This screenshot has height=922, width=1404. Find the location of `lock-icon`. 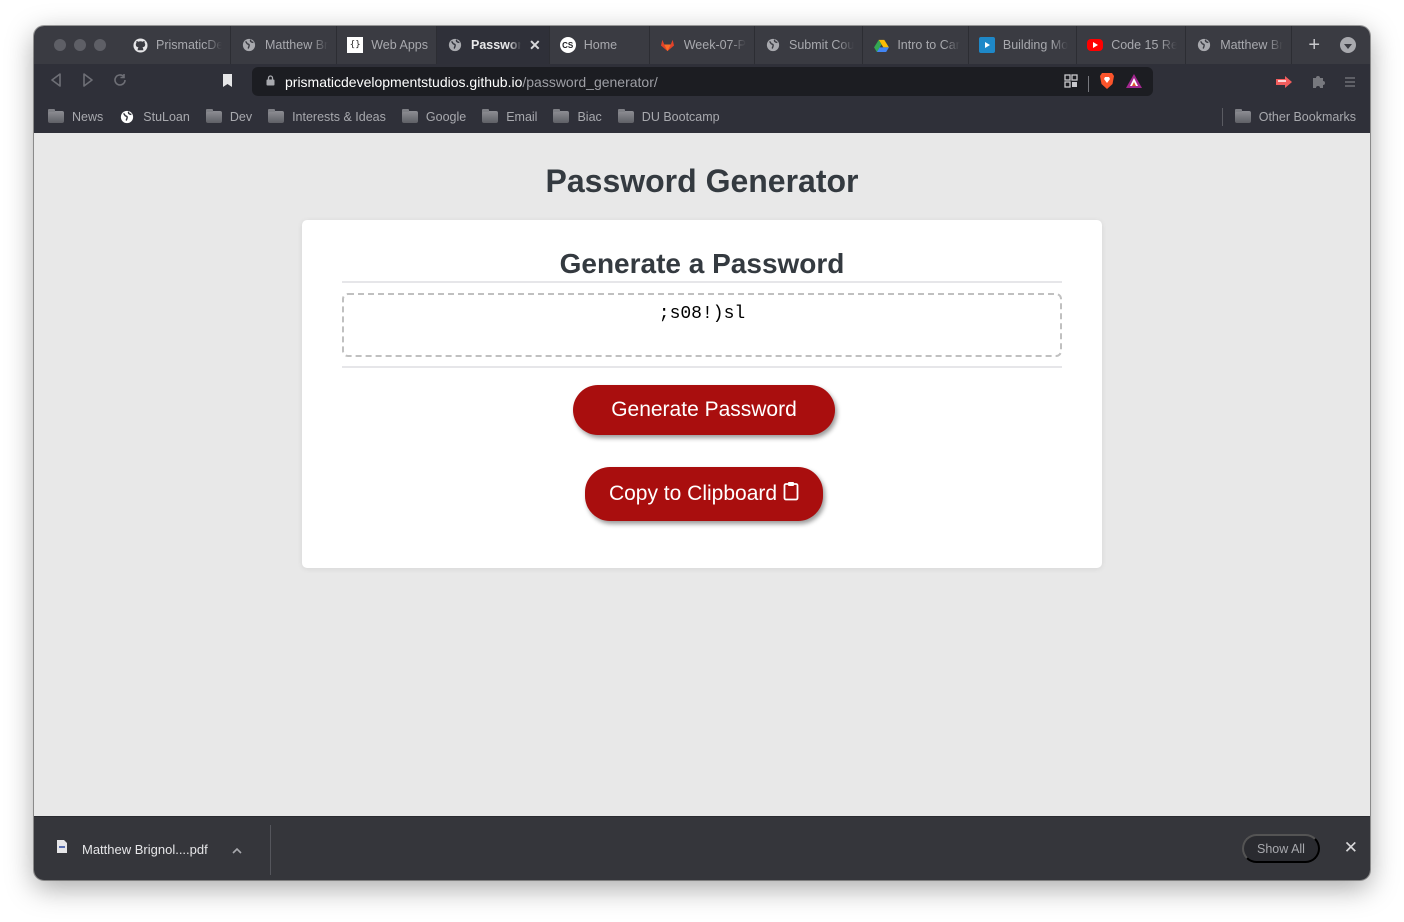

lock-icon is located at coordinates (270, 82).